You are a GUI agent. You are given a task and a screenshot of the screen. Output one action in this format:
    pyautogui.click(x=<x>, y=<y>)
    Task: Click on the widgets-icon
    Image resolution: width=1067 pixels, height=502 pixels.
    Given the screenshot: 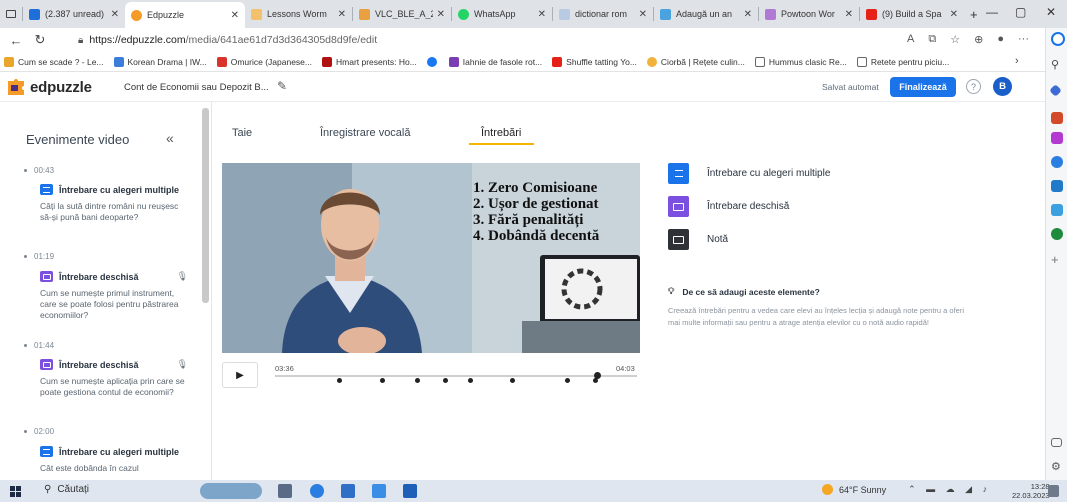 What is the action you would take?
    pyautogui.click(x=231, y=491)
    